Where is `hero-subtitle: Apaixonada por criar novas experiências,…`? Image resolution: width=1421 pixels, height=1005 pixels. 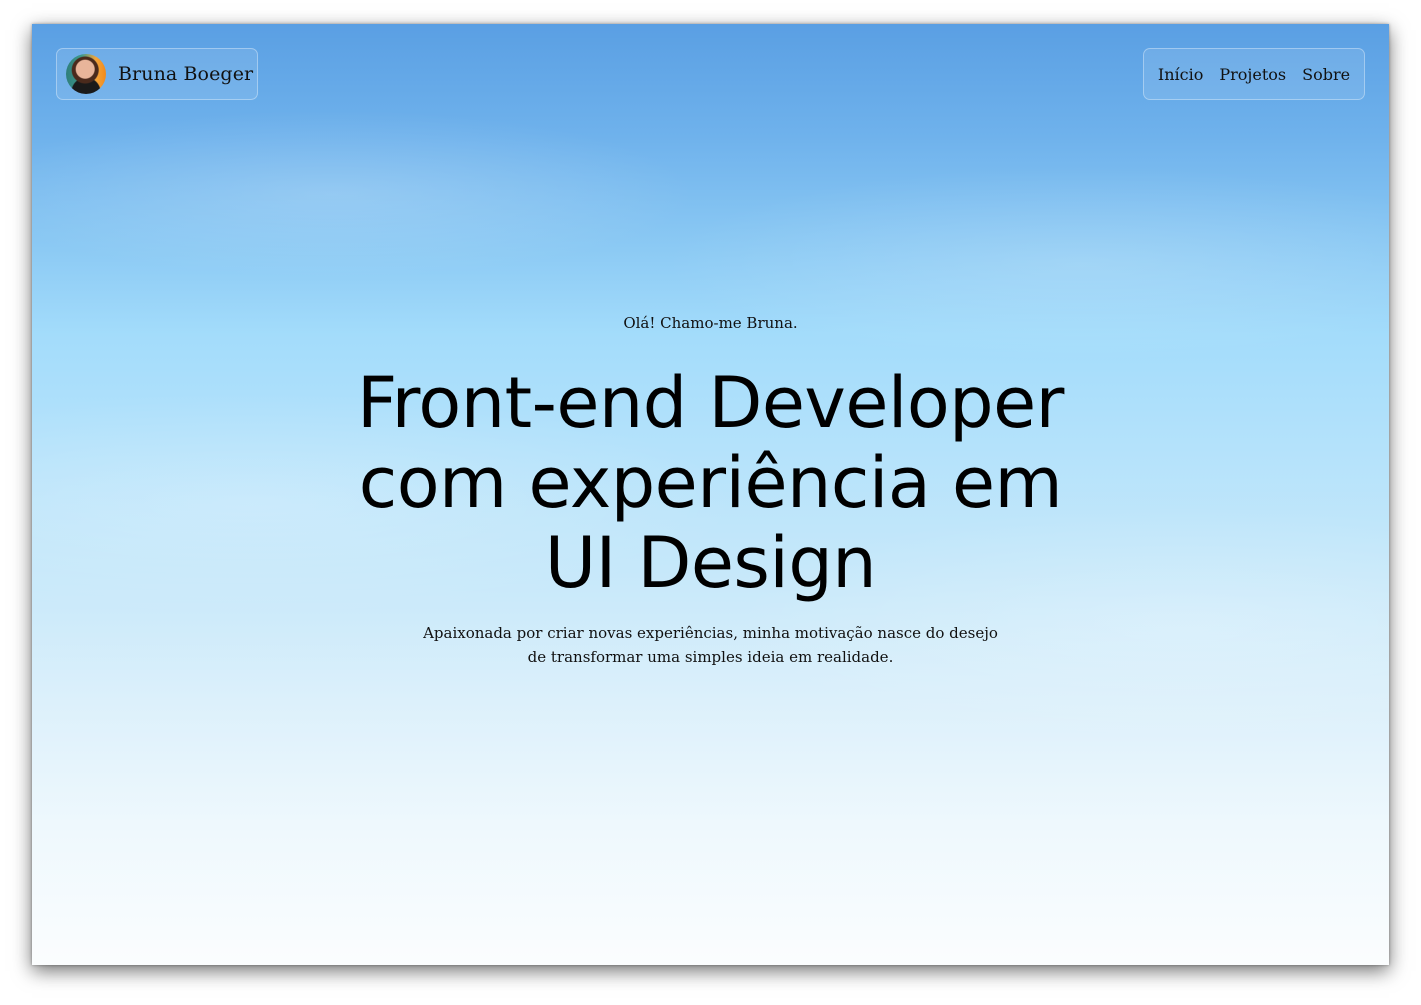
hero-subtitle: Apaixonada por criar novas experiências,… is located at coordinates (711, 645).